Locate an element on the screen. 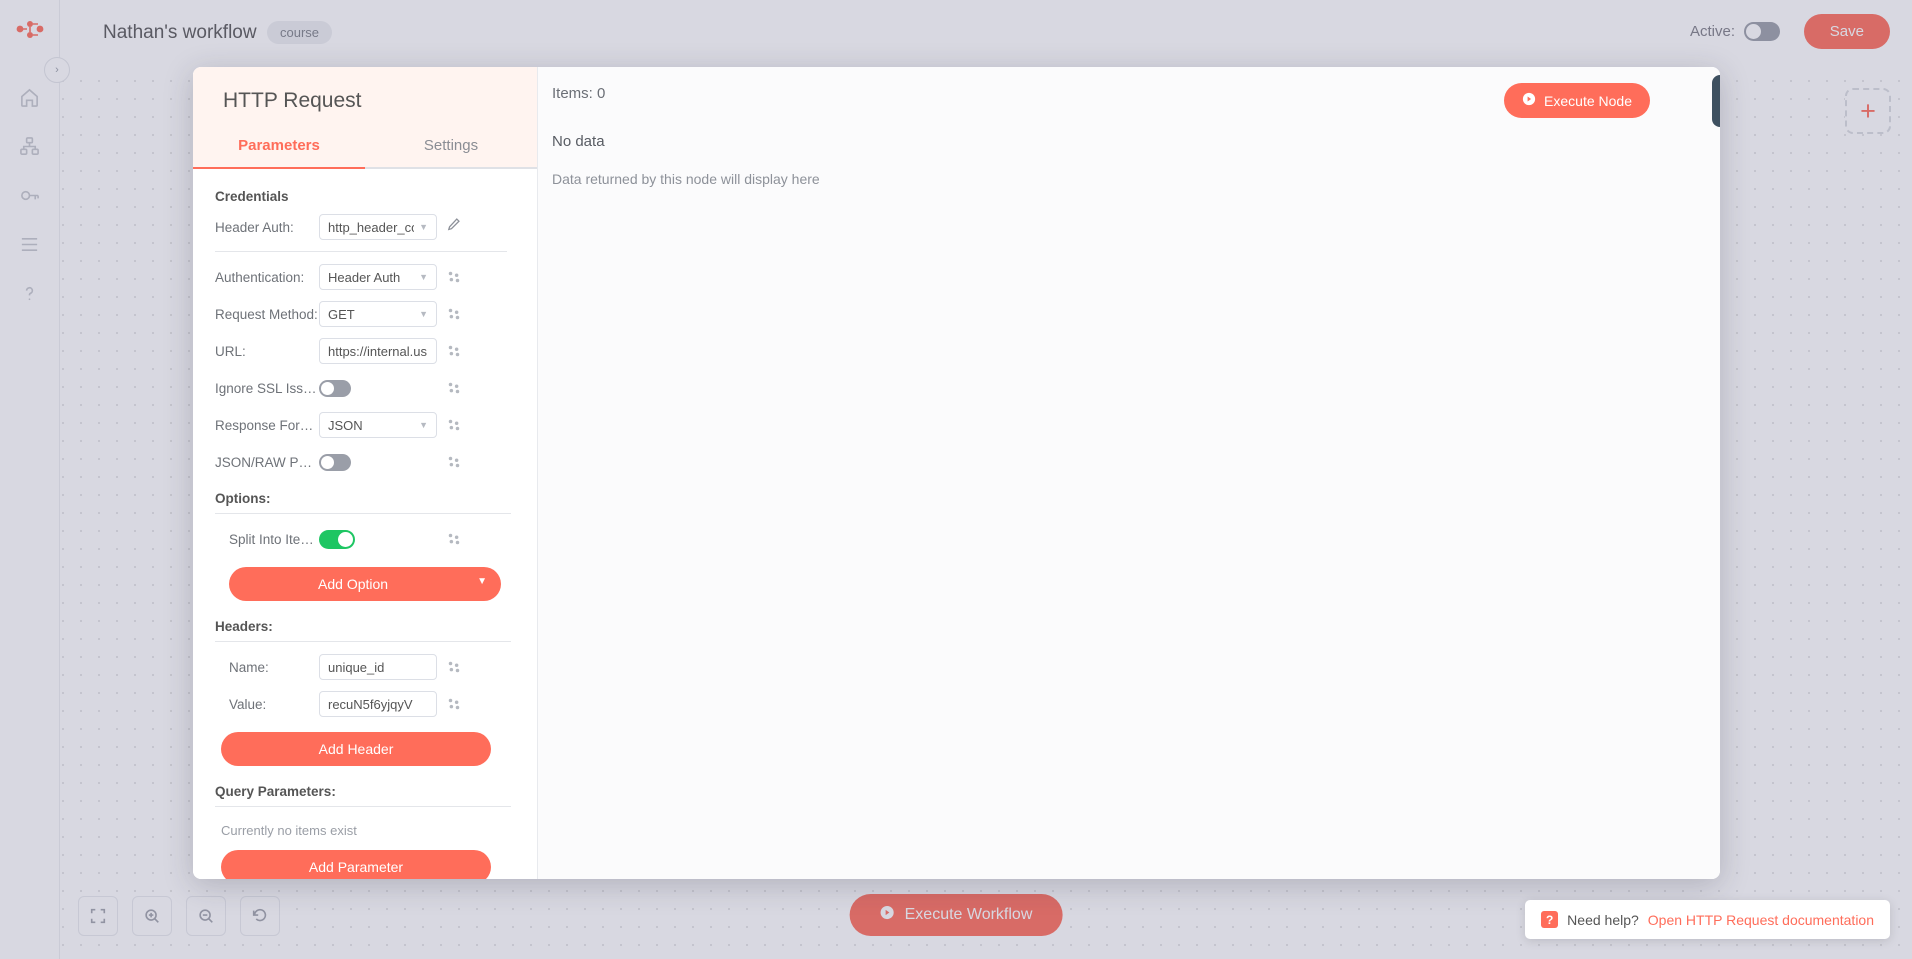 This screenshot has width=1912, height=959. add-parameter-wrap: Add Parameter is located at coordinates (361, 862).